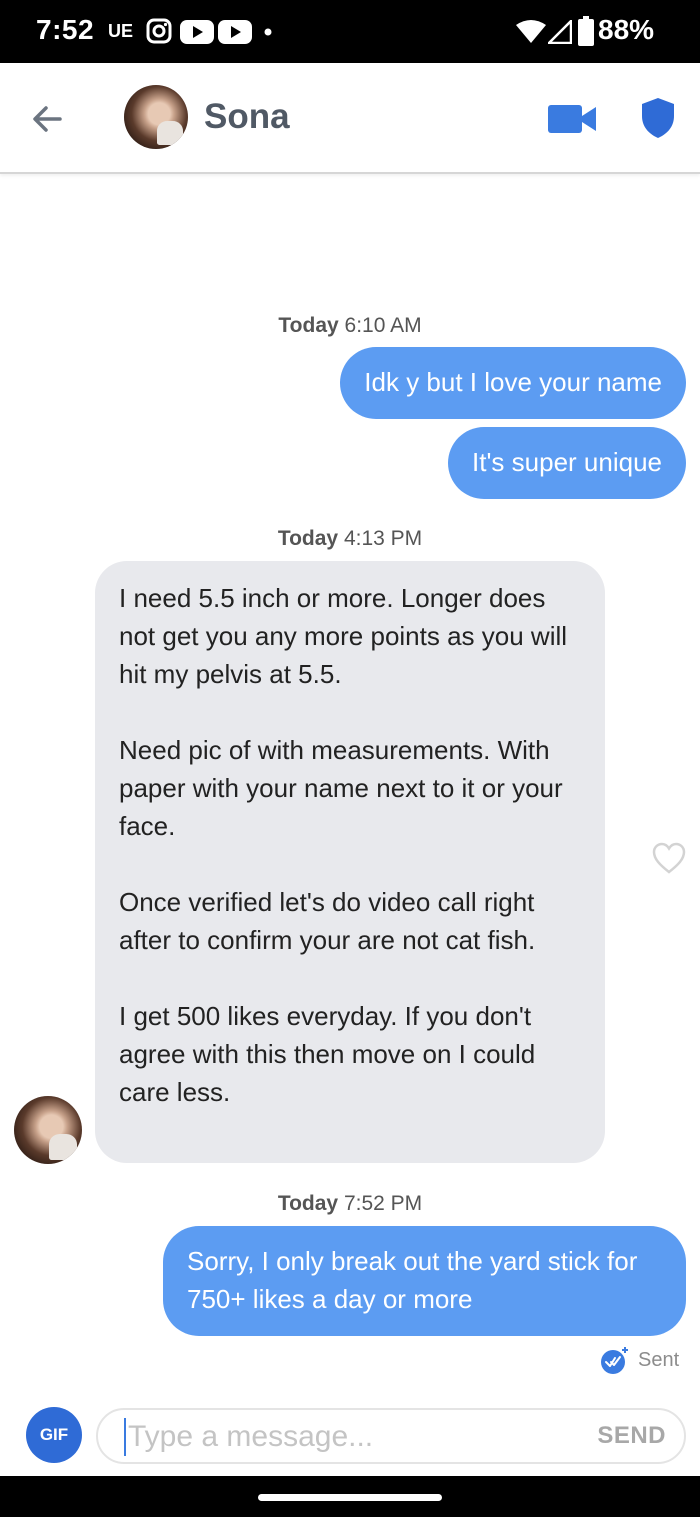 The image size is (700, 1517). Describe the element at coordinates (54, 1435) in the screenshot. I see `gif-button: GIF` at that location.